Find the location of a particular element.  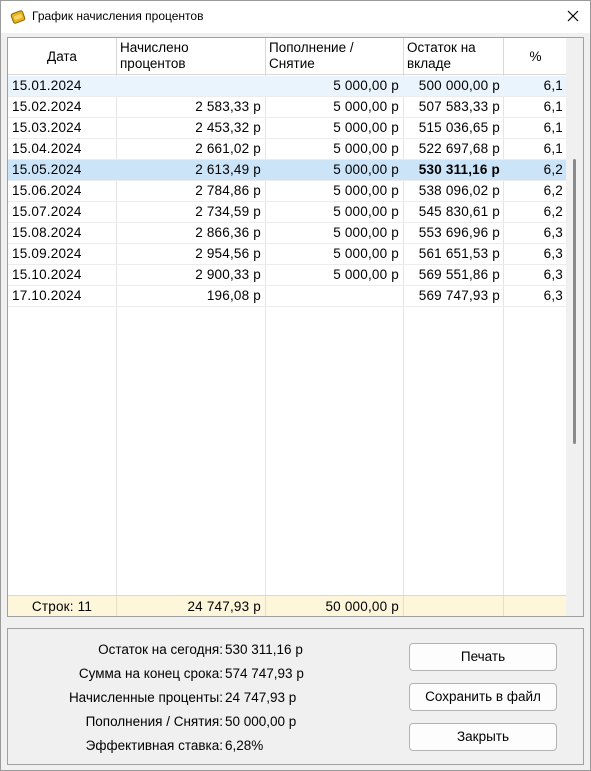

cell-interest: 196,08 р is located at coordinates (233, 295).